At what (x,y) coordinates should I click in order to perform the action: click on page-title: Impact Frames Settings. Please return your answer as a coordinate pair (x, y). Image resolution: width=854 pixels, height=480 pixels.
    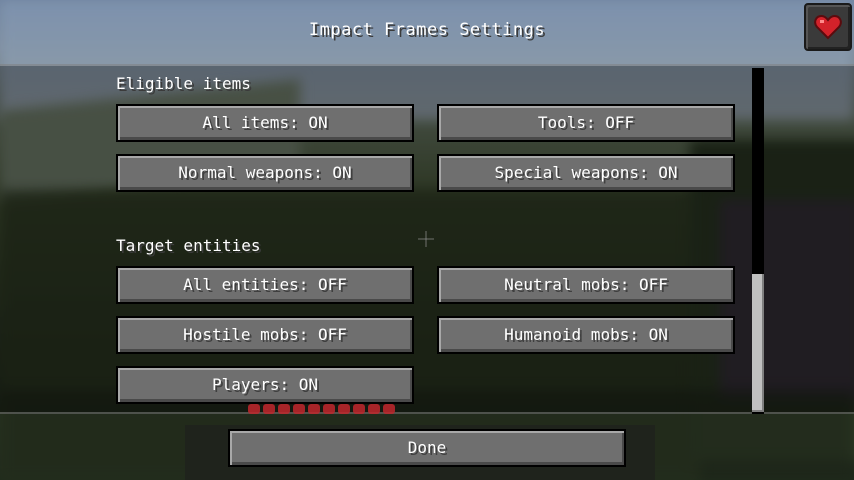
    Looking at the image, I should click on (427, 30).